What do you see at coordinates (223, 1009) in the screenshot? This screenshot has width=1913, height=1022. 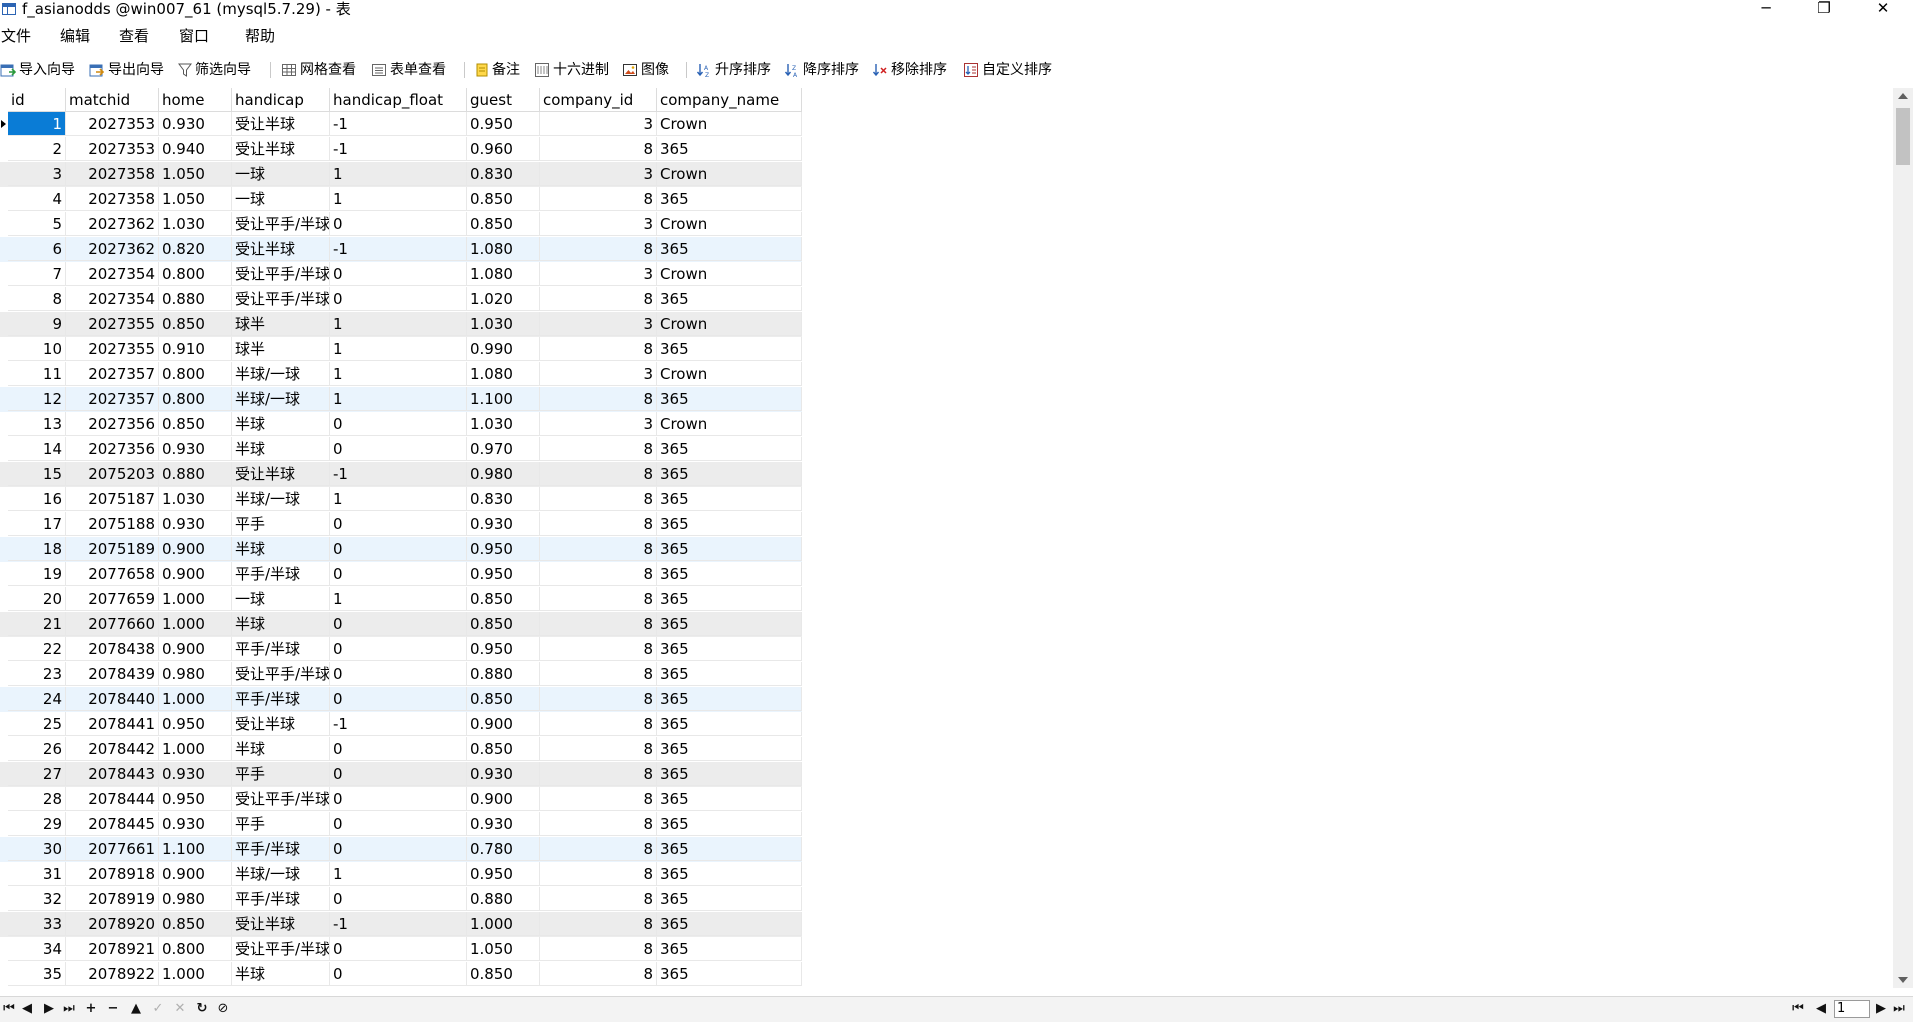 I see `stop-icon: ⊘` at bounding box center [223, 1009].